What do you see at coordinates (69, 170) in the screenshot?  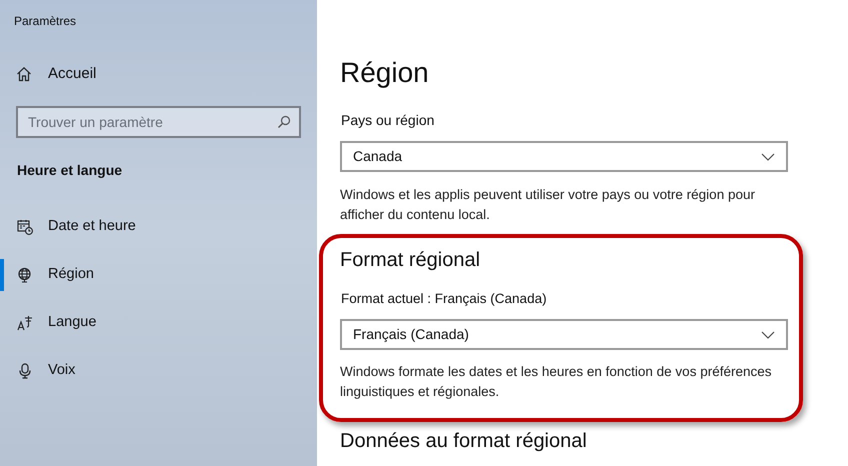 I see `section-heading: Heure et langue` at bounding box center [69, 170].